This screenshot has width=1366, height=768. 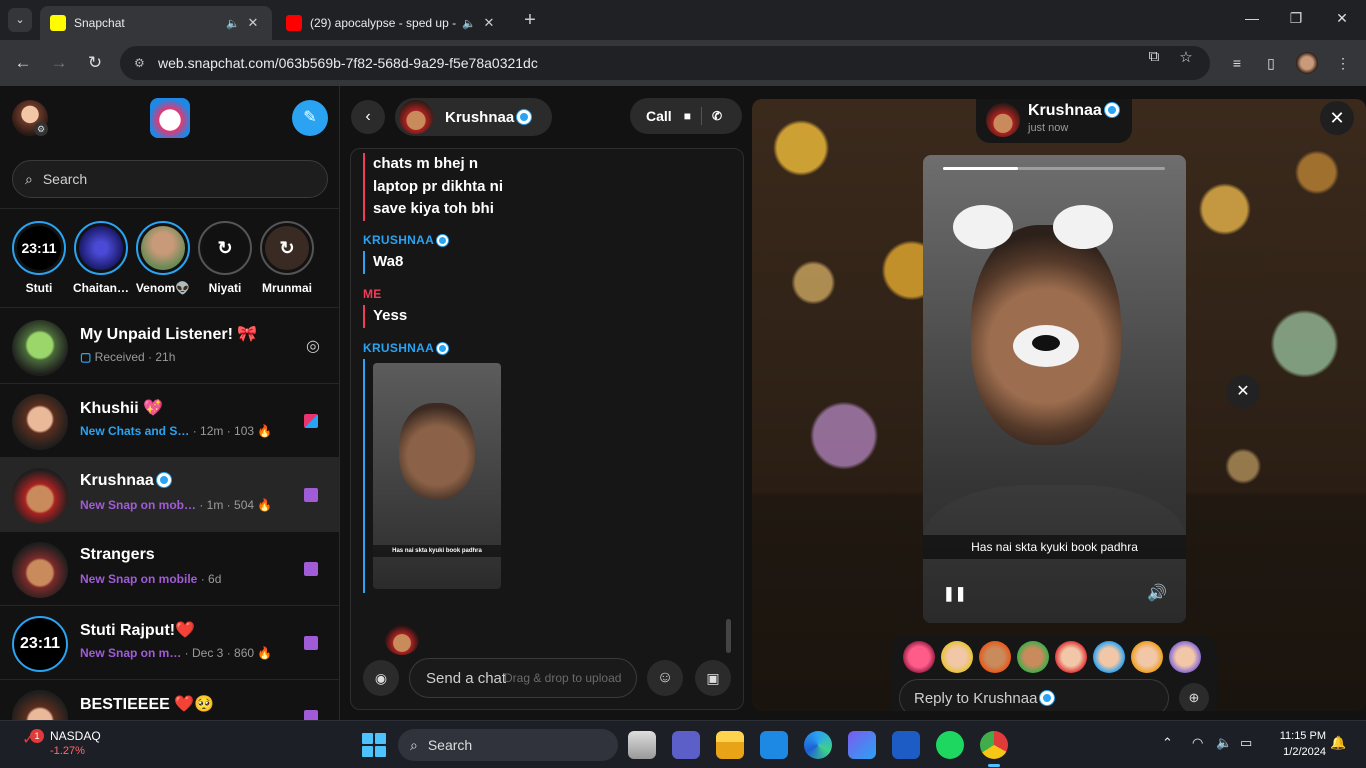 I want to click on divider, so click(x=701, y=116).